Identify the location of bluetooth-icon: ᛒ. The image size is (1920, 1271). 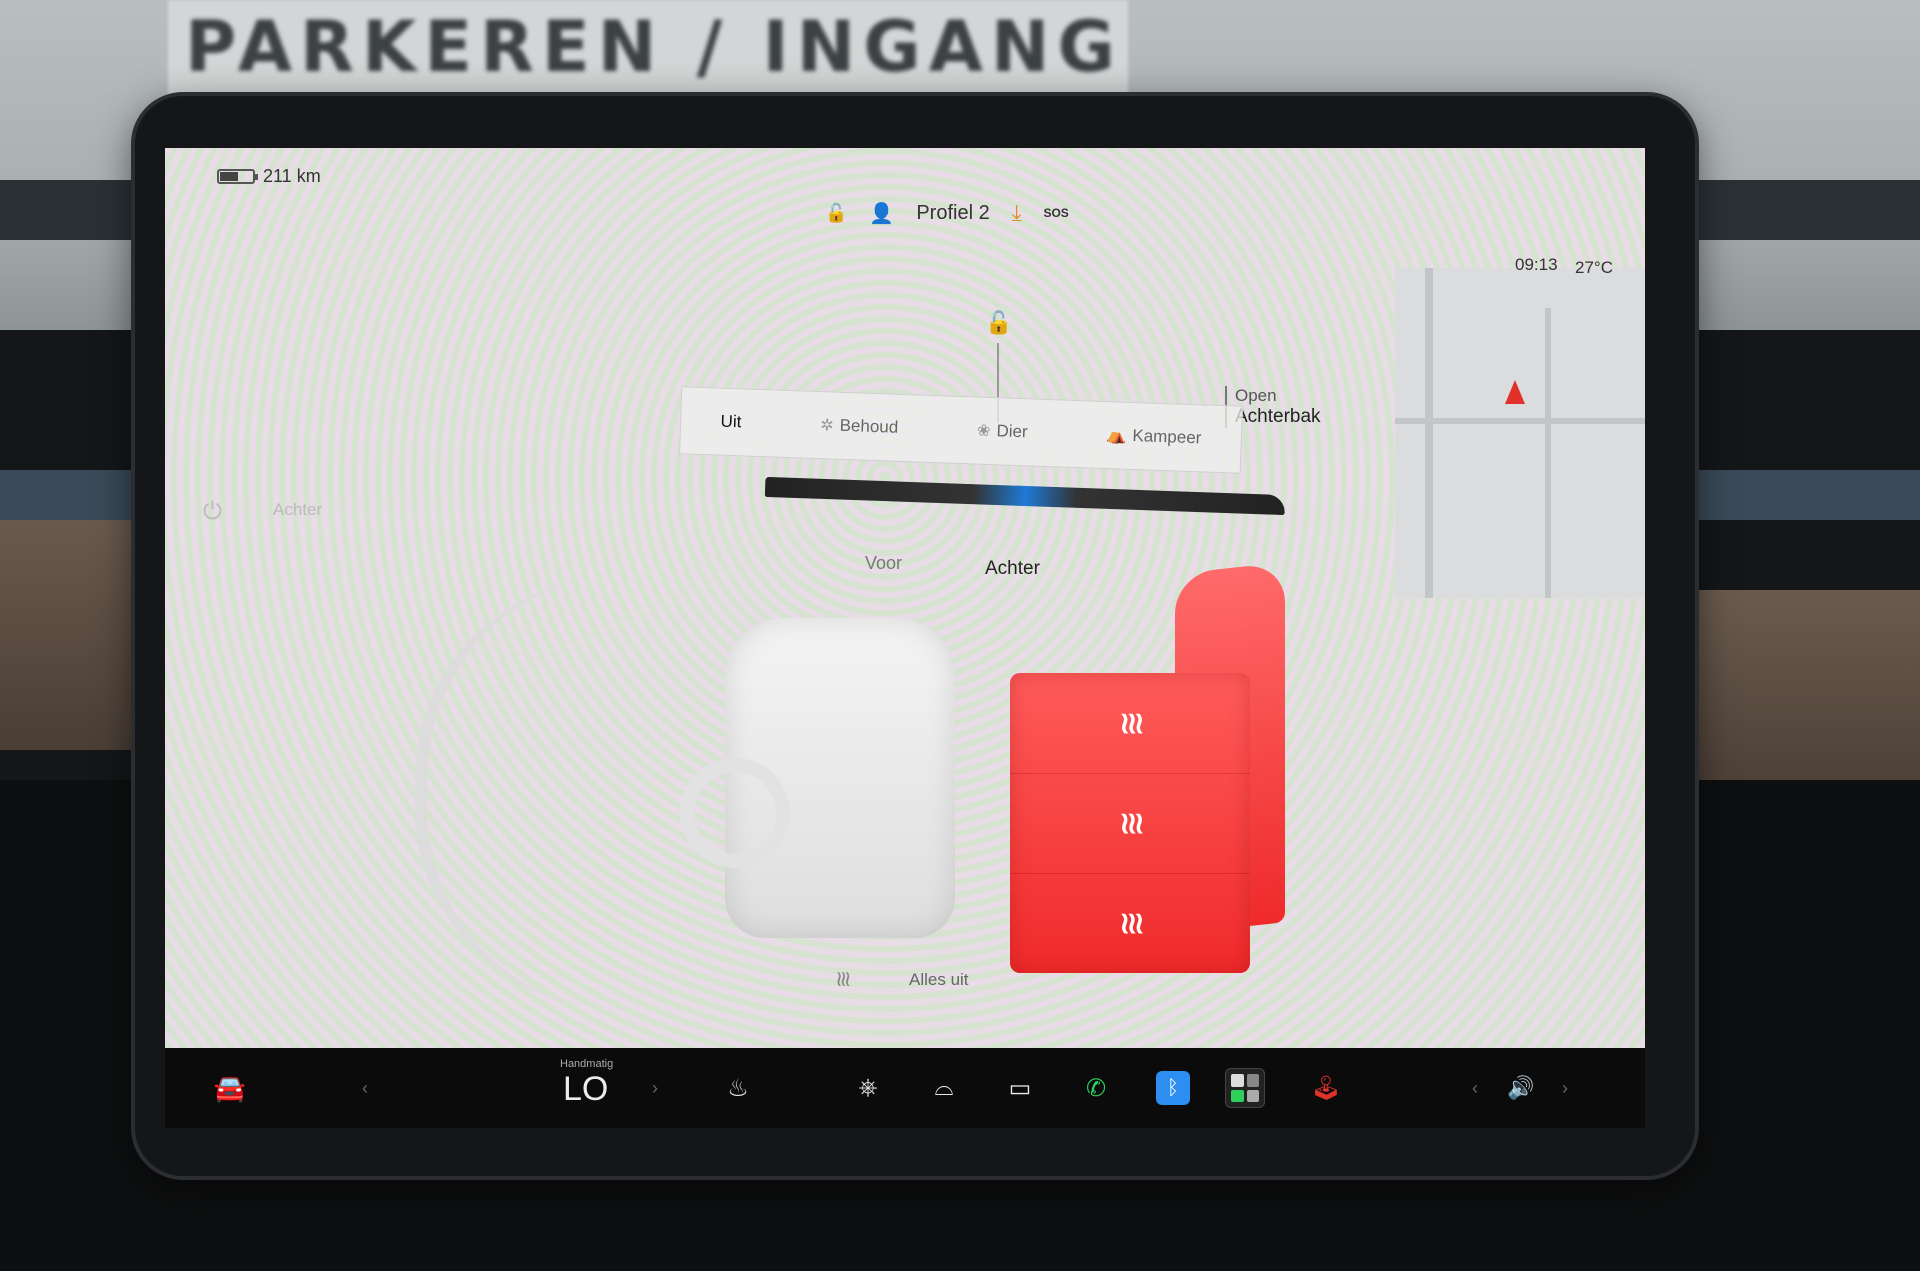
(1173, 1088).